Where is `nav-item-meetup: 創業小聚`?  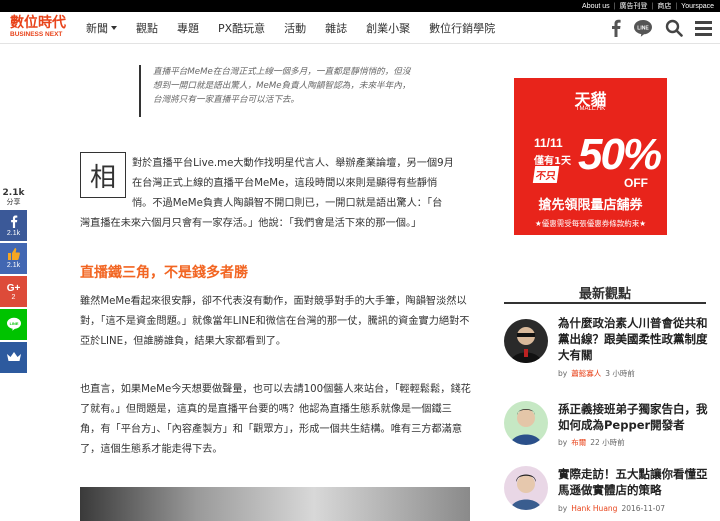 nav-item-meetup: 創業小聚 is located at coordinates (388, 28).